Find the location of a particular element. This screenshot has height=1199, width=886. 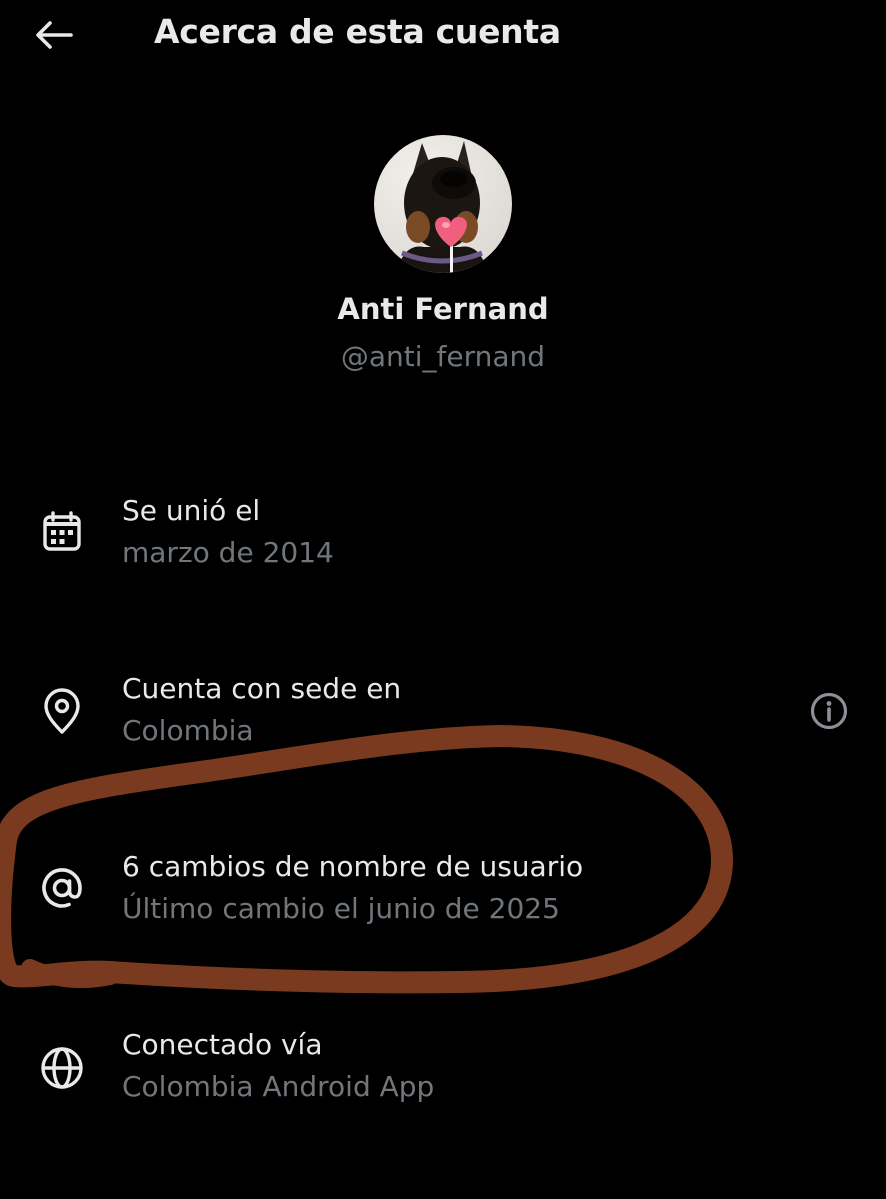

arrow-left-icon is located at coordinates (54, 35).